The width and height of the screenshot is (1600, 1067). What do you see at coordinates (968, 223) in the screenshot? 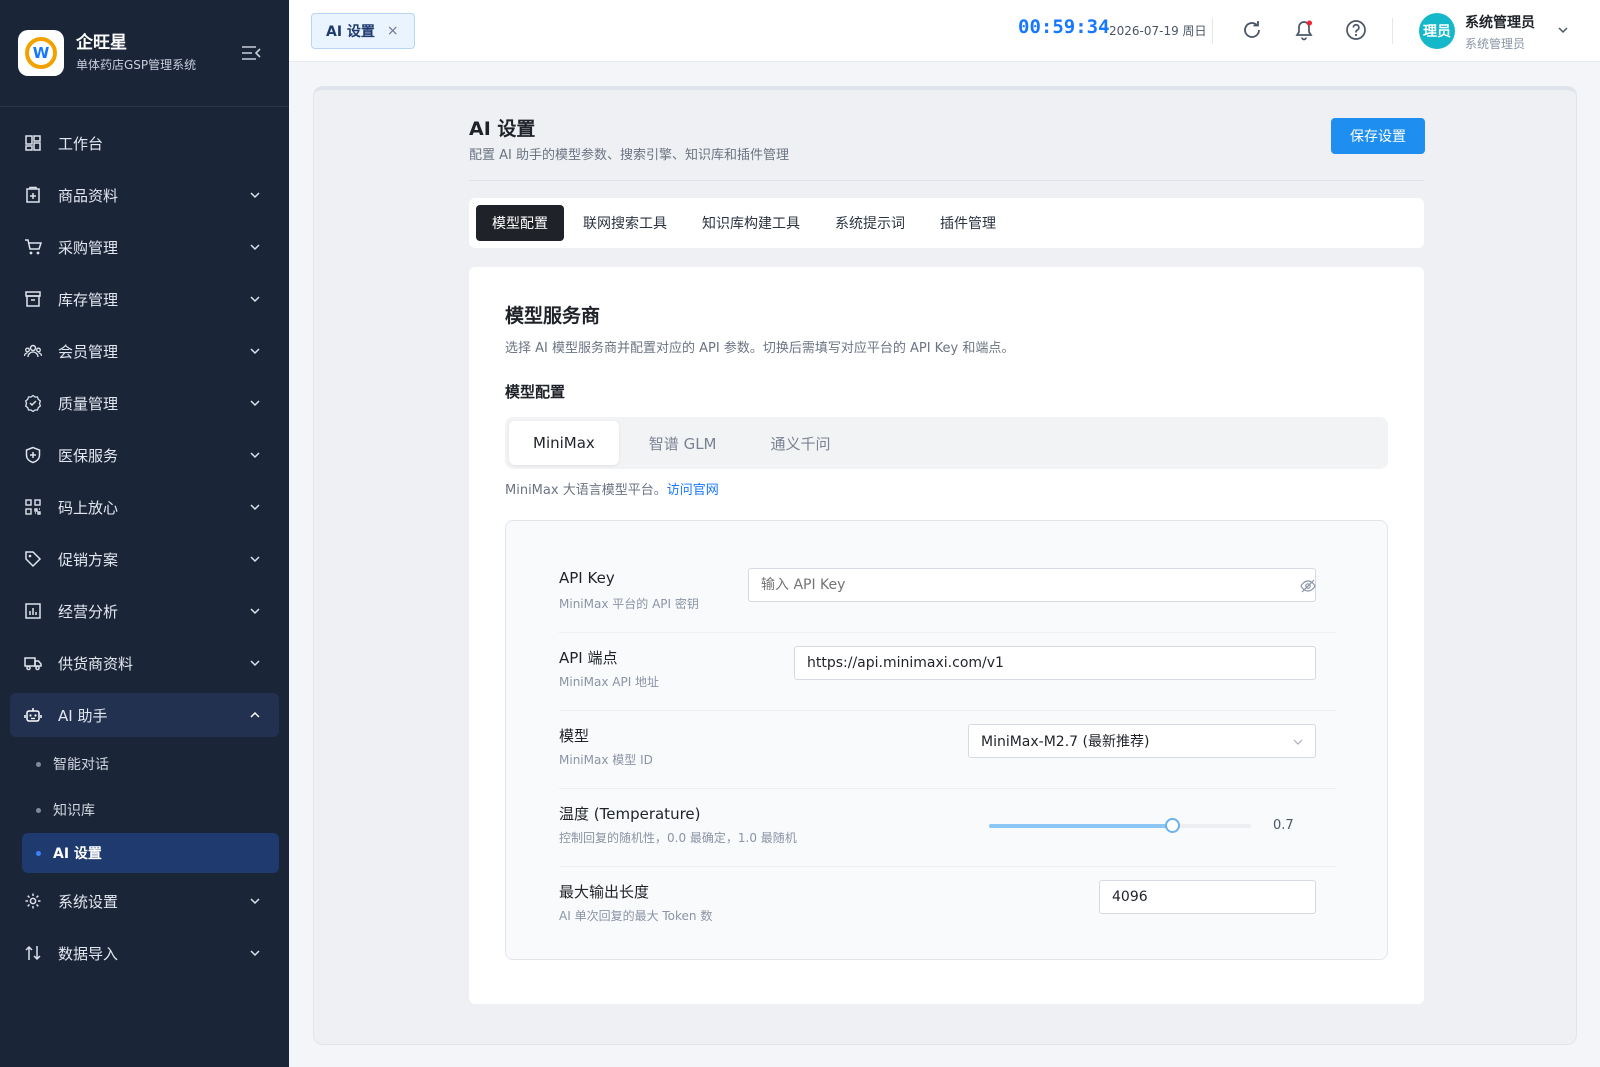
I see `tab-plugins: 插件管理` at bounding box center [968, 223].